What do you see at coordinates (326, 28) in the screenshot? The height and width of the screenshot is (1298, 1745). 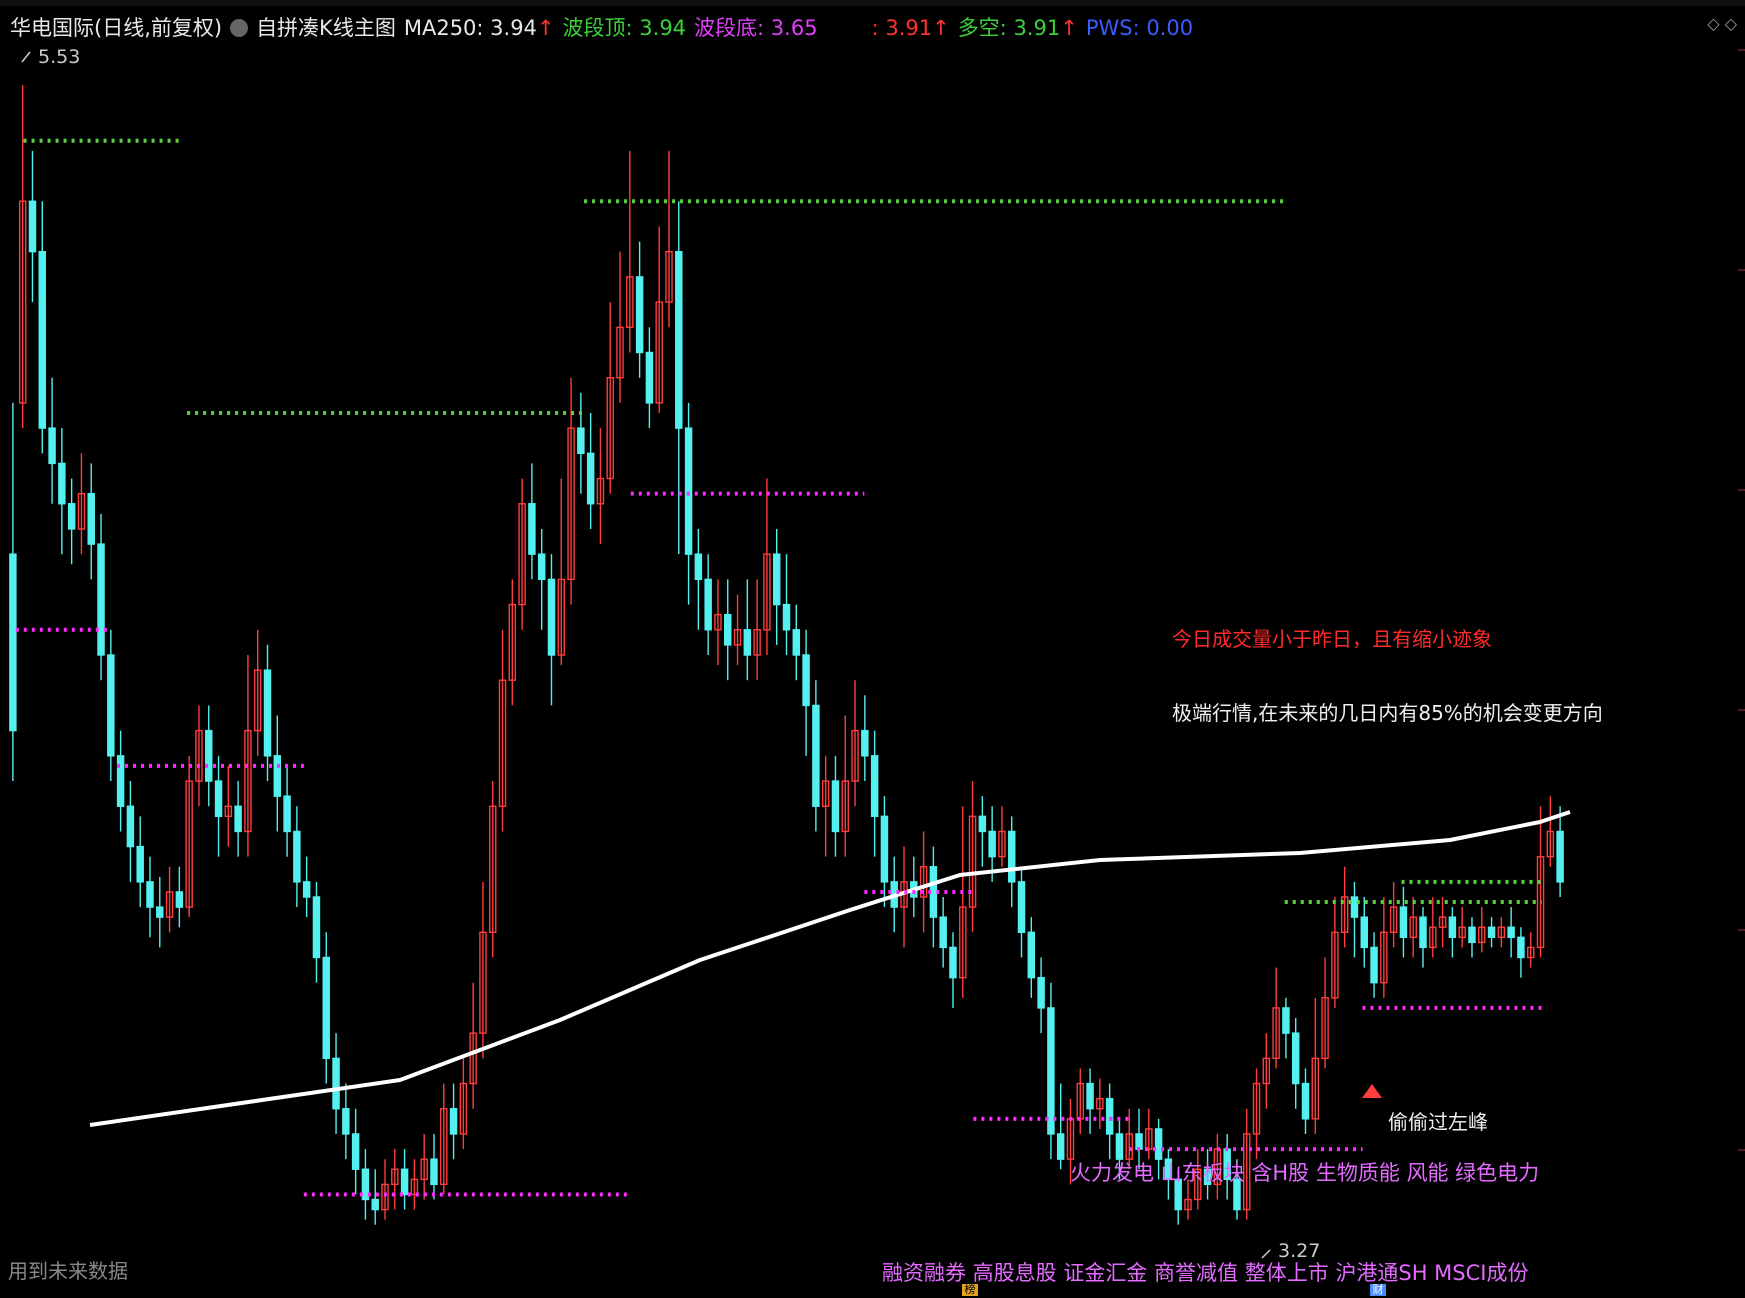 I see `indicator-name: 自拼凑K线主图` at bounding box center [326, 28].